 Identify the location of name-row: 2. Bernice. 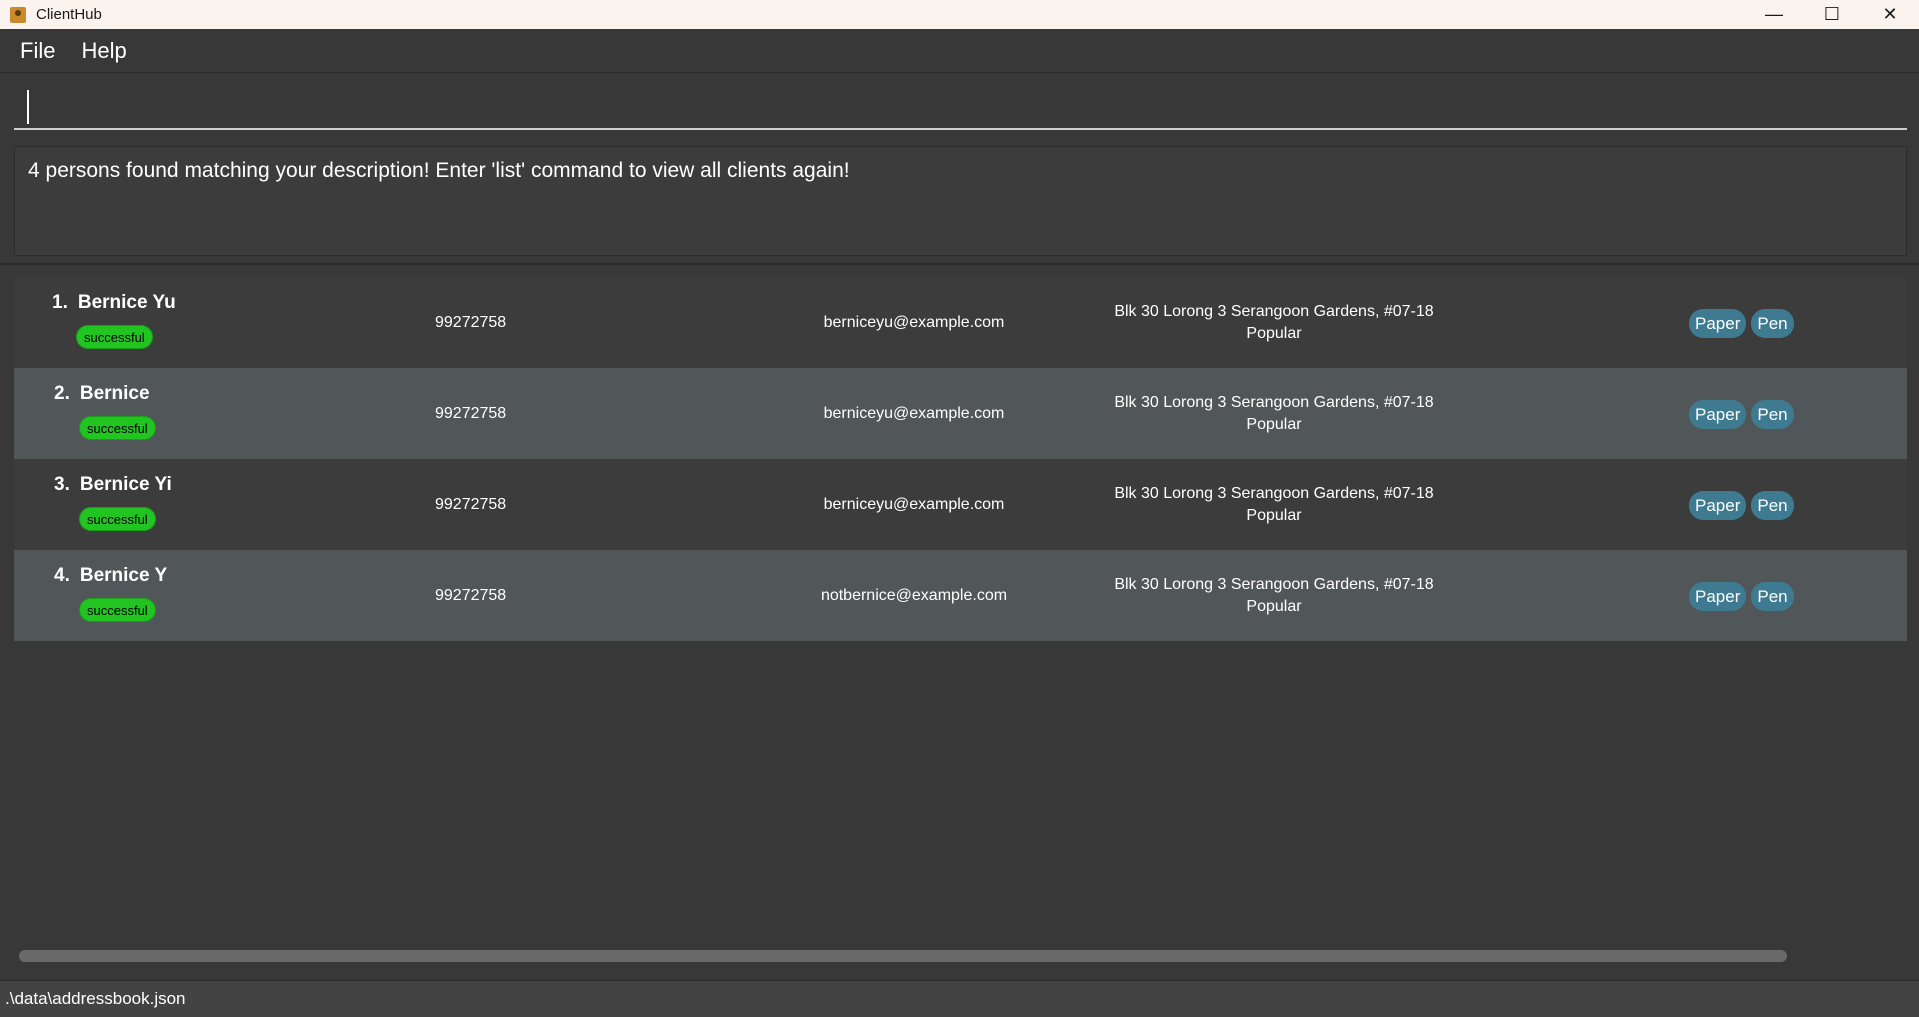
(102, 394).